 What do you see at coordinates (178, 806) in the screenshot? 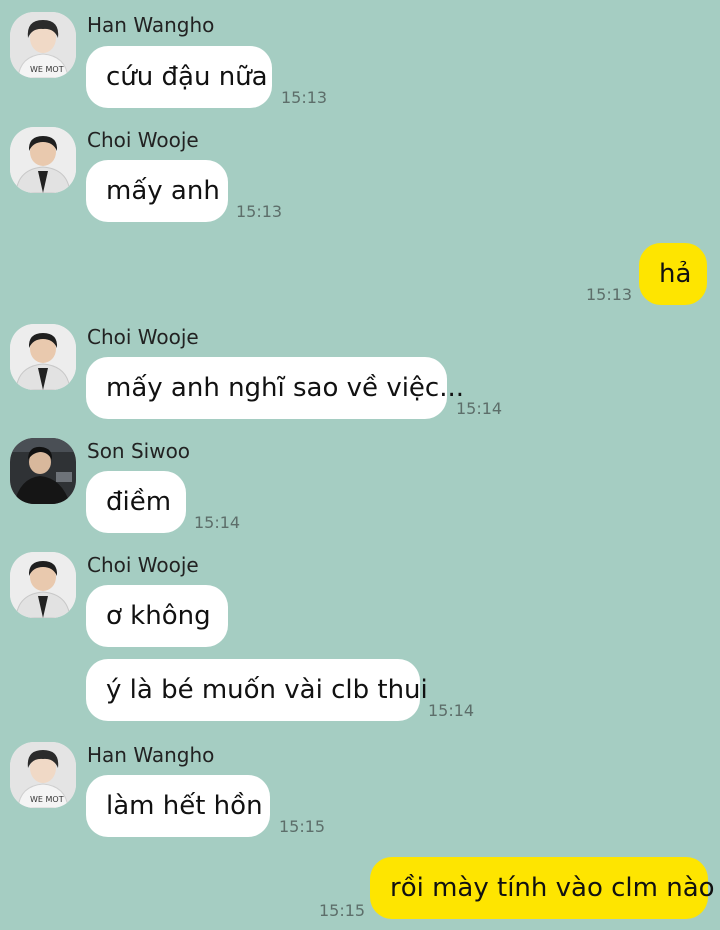
I see `message-bubble: làm hết hồn` at bounding box center [178, 806].